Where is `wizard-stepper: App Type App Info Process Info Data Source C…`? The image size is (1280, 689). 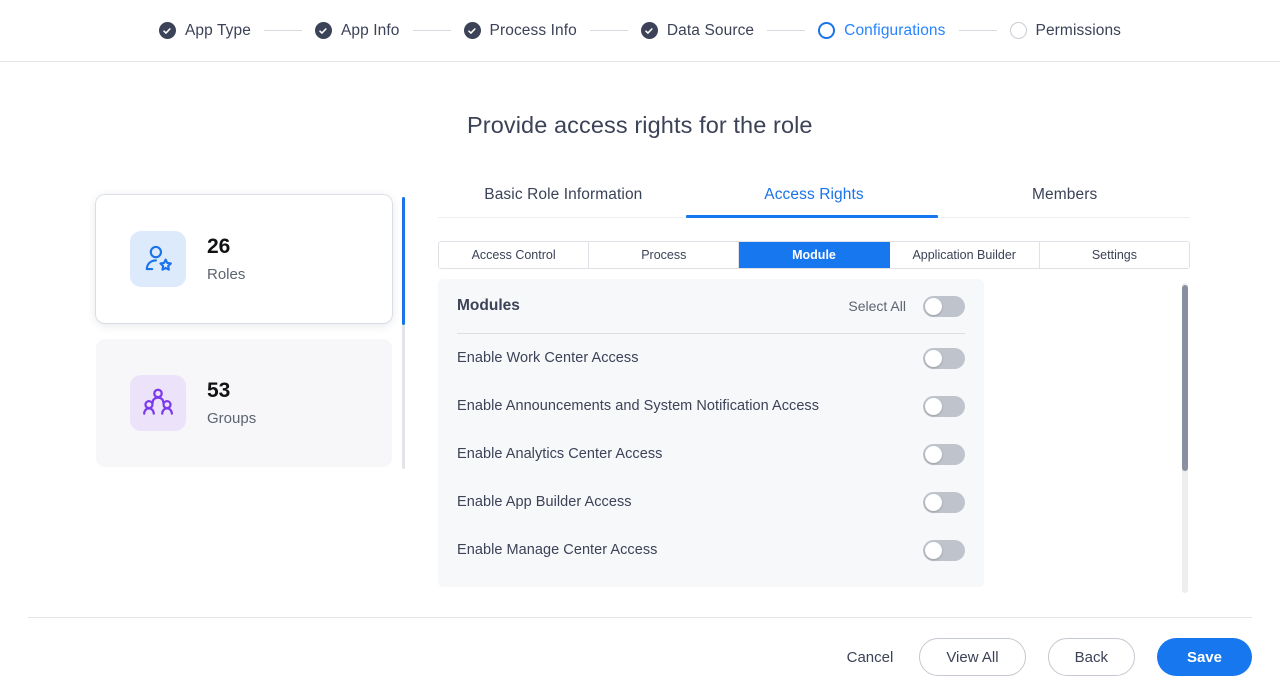
wizard-stepper: App Type App Info Process Info Data Source C… is located at coordinates (640, 30).